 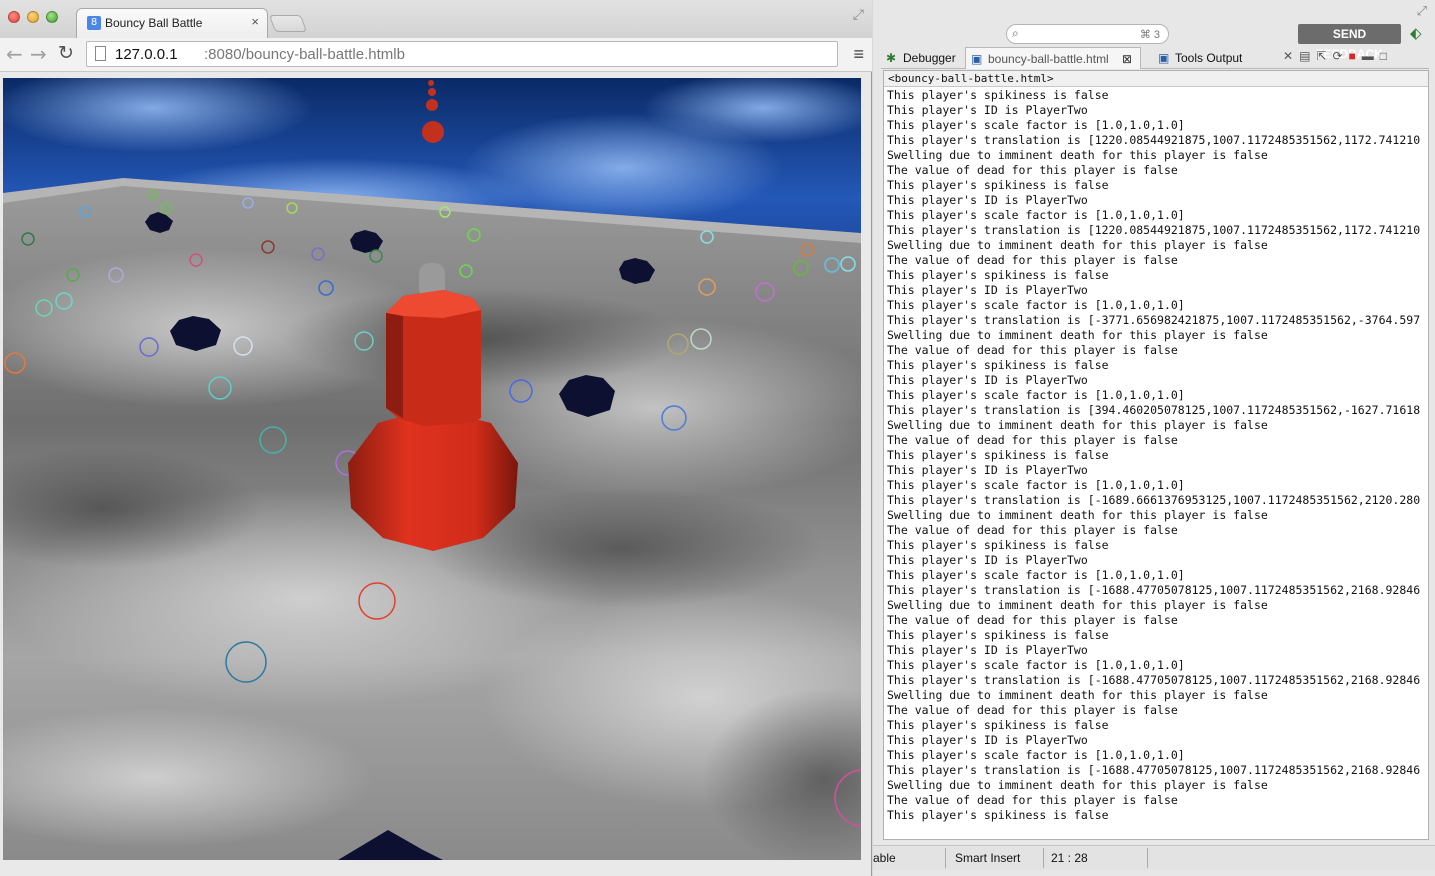 What do you see at coordinates (38, 54) in the screenshot?
I see `forward-icon: →` at bounding box center [38, 54].